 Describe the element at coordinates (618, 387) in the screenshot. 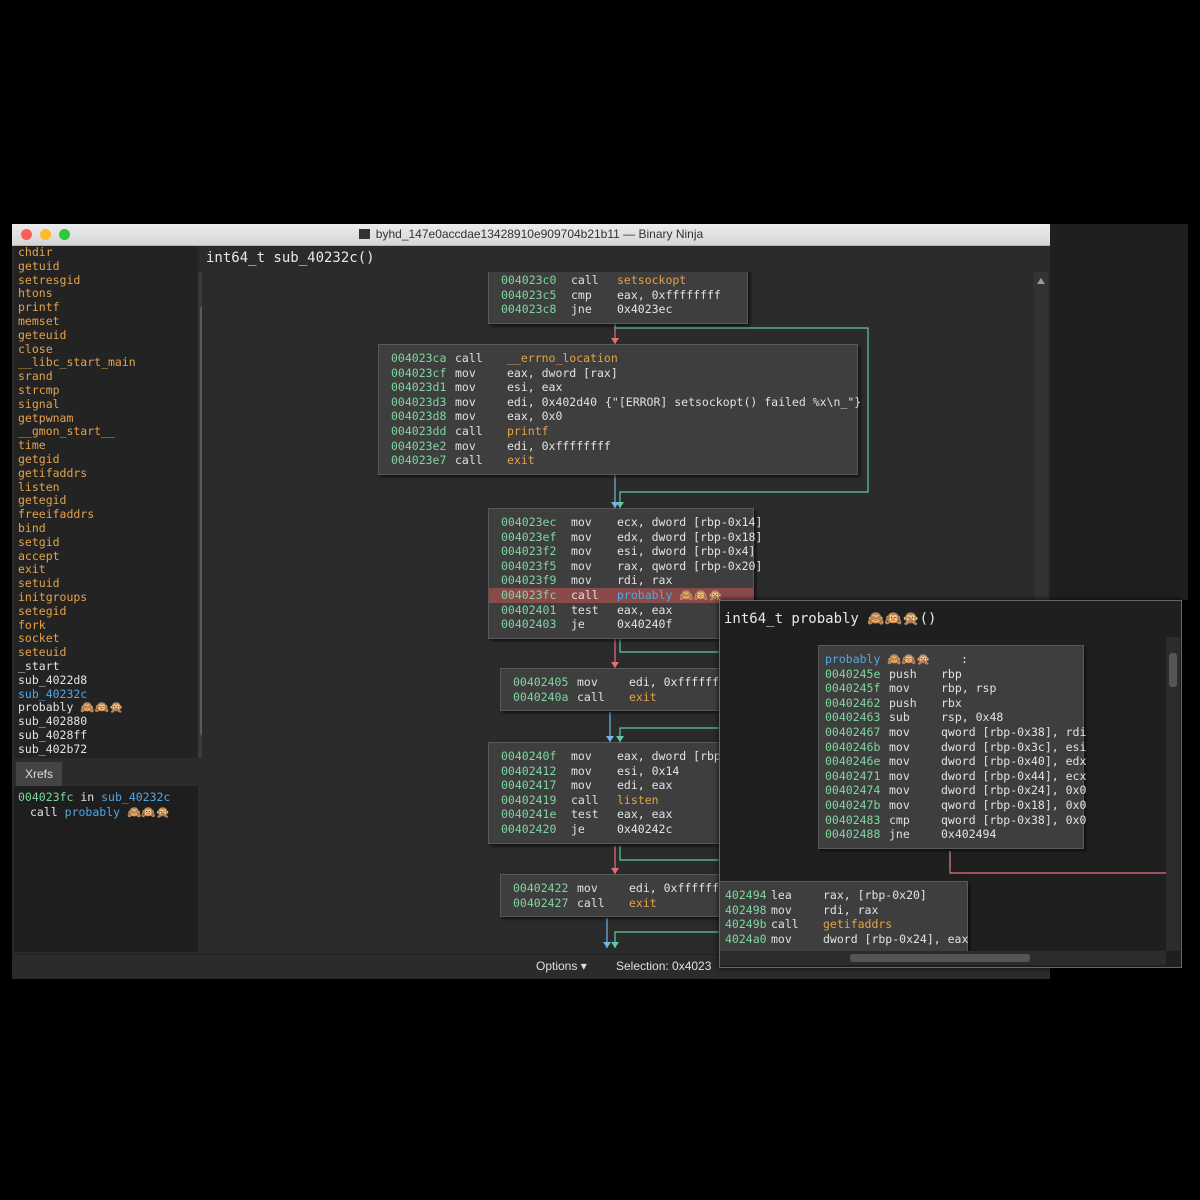

I see `instruction-row: 004023d1 mov esi, eax` at that location.